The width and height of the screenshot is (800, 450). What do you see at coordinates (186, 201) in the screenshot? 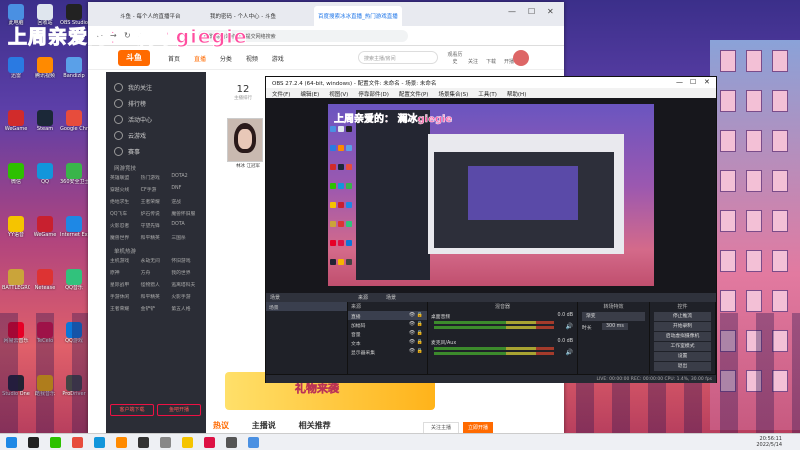
I see `sidebar-category: 逆战` at bounding box center [186, 201].